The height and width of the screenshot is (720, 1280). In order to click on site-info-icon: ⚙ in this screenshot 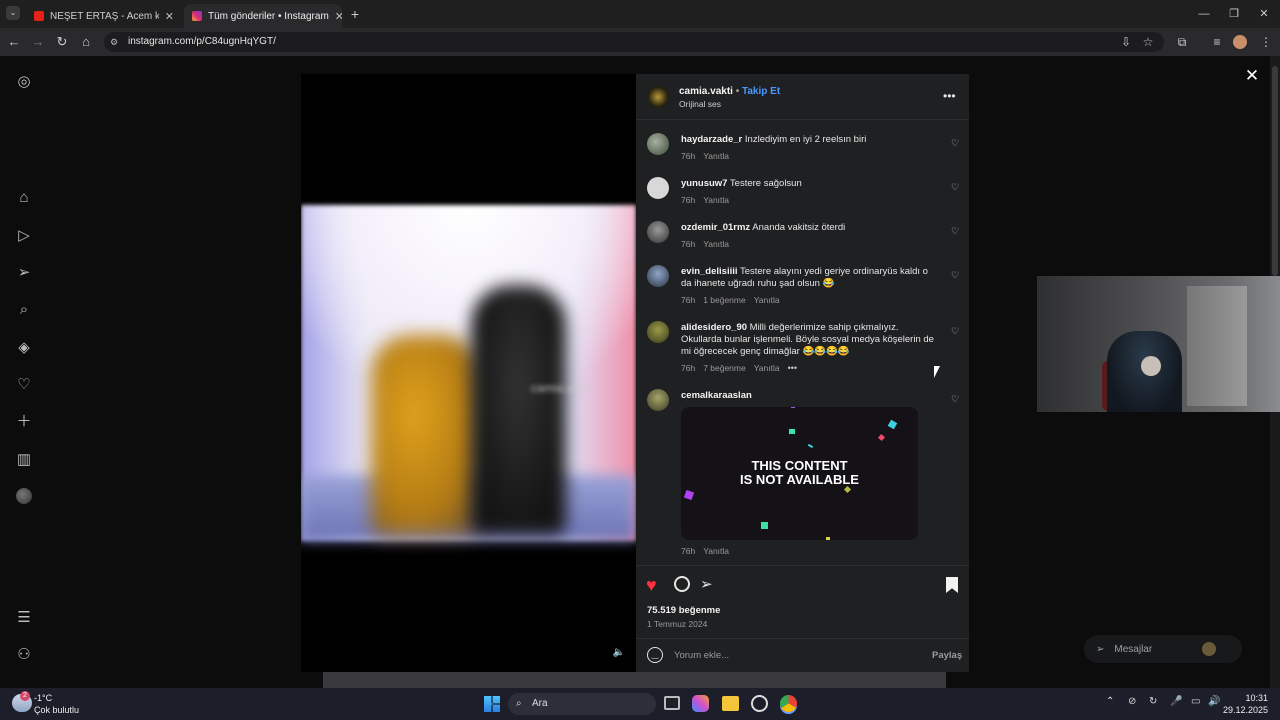, I will do `click(114, 42)`.